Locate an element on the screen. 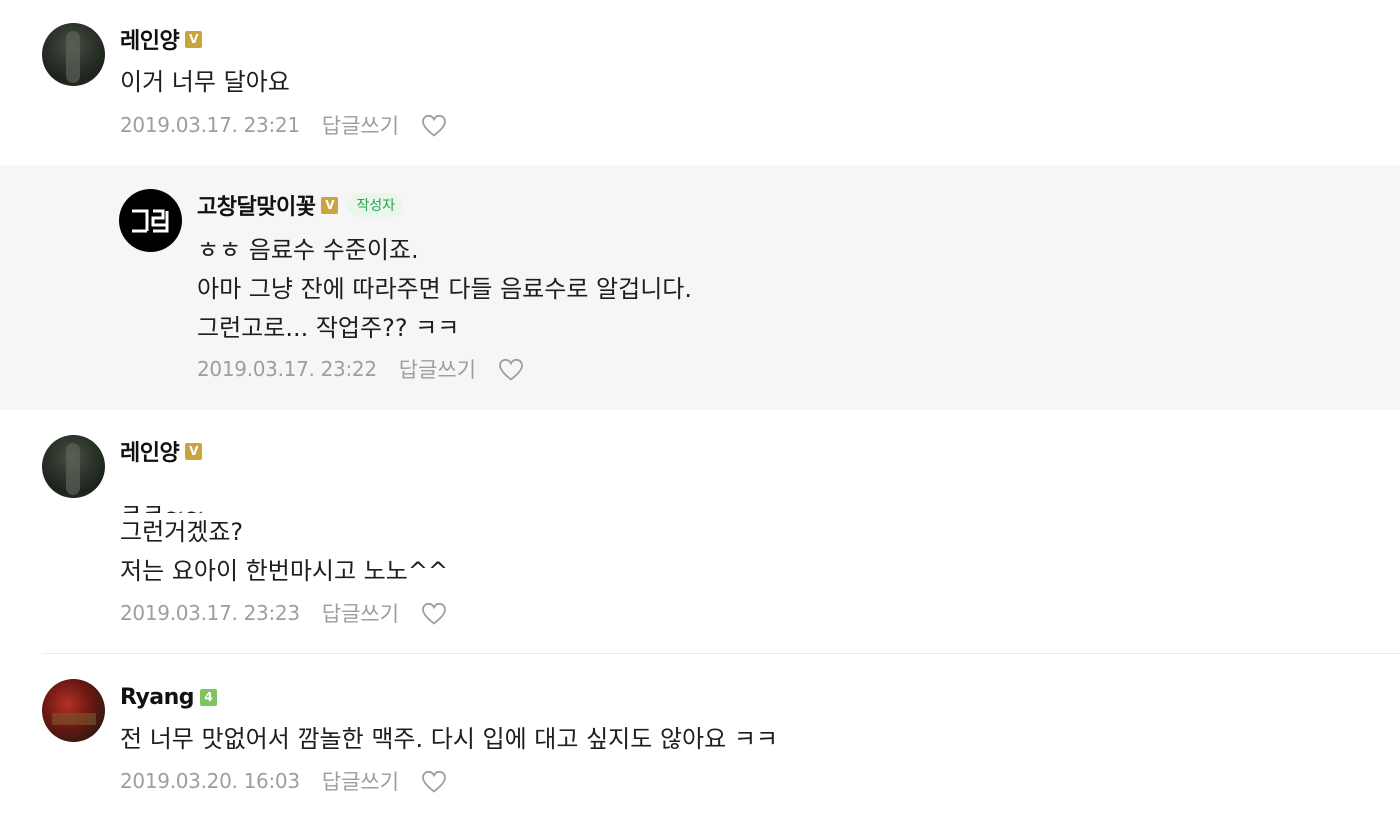 Image resolution: width=1400 pixels, height=814 pixels. comment-line: ㅎㅎ 음료수 수준이죠. is located at coordinates (308, 250).